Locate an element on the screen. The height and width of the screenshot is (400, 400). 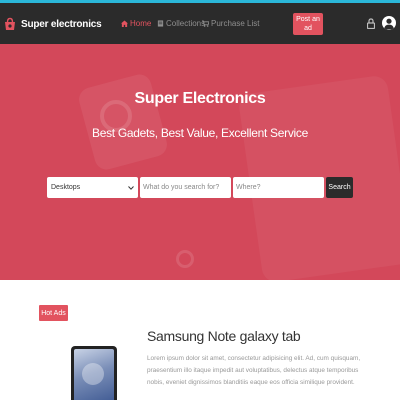
search-input: What do you search for? is located at coordinates (185, 187).